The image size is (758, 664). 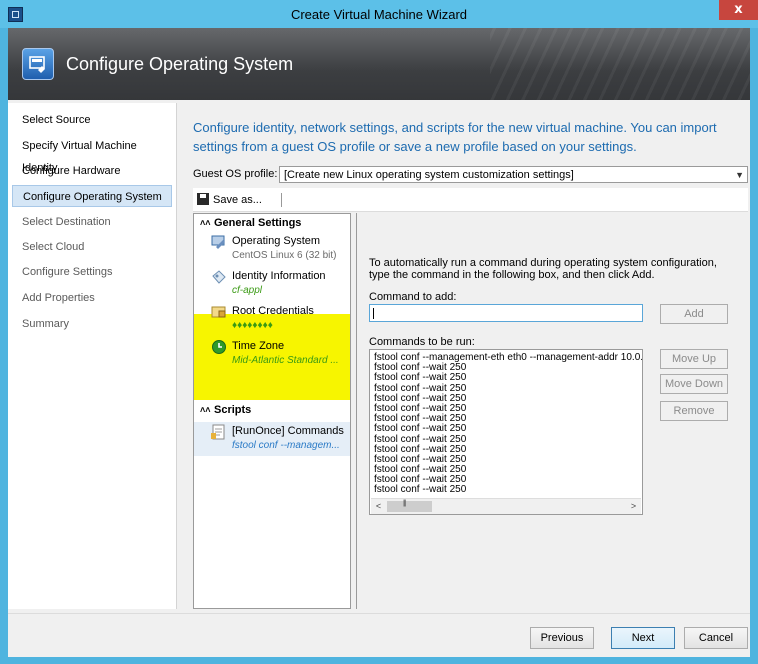 What do you see at coordinates (273, 311) in the screenshot?
I see `tree-item-root-credentials: Root Credentials` at bounding box center [273, 311].